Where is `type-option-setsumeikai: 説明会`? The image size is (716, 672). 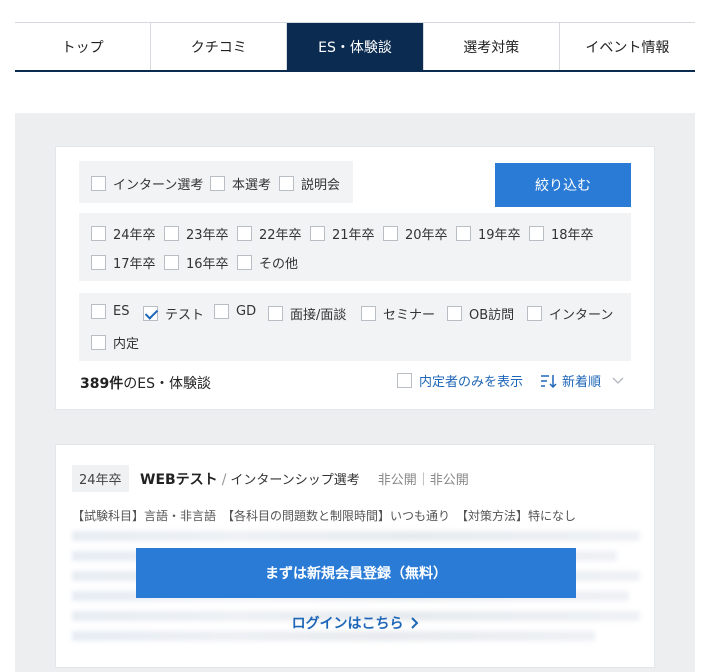
type-option-setsumeikai: 説明会 is located at coordinates (309, 183).